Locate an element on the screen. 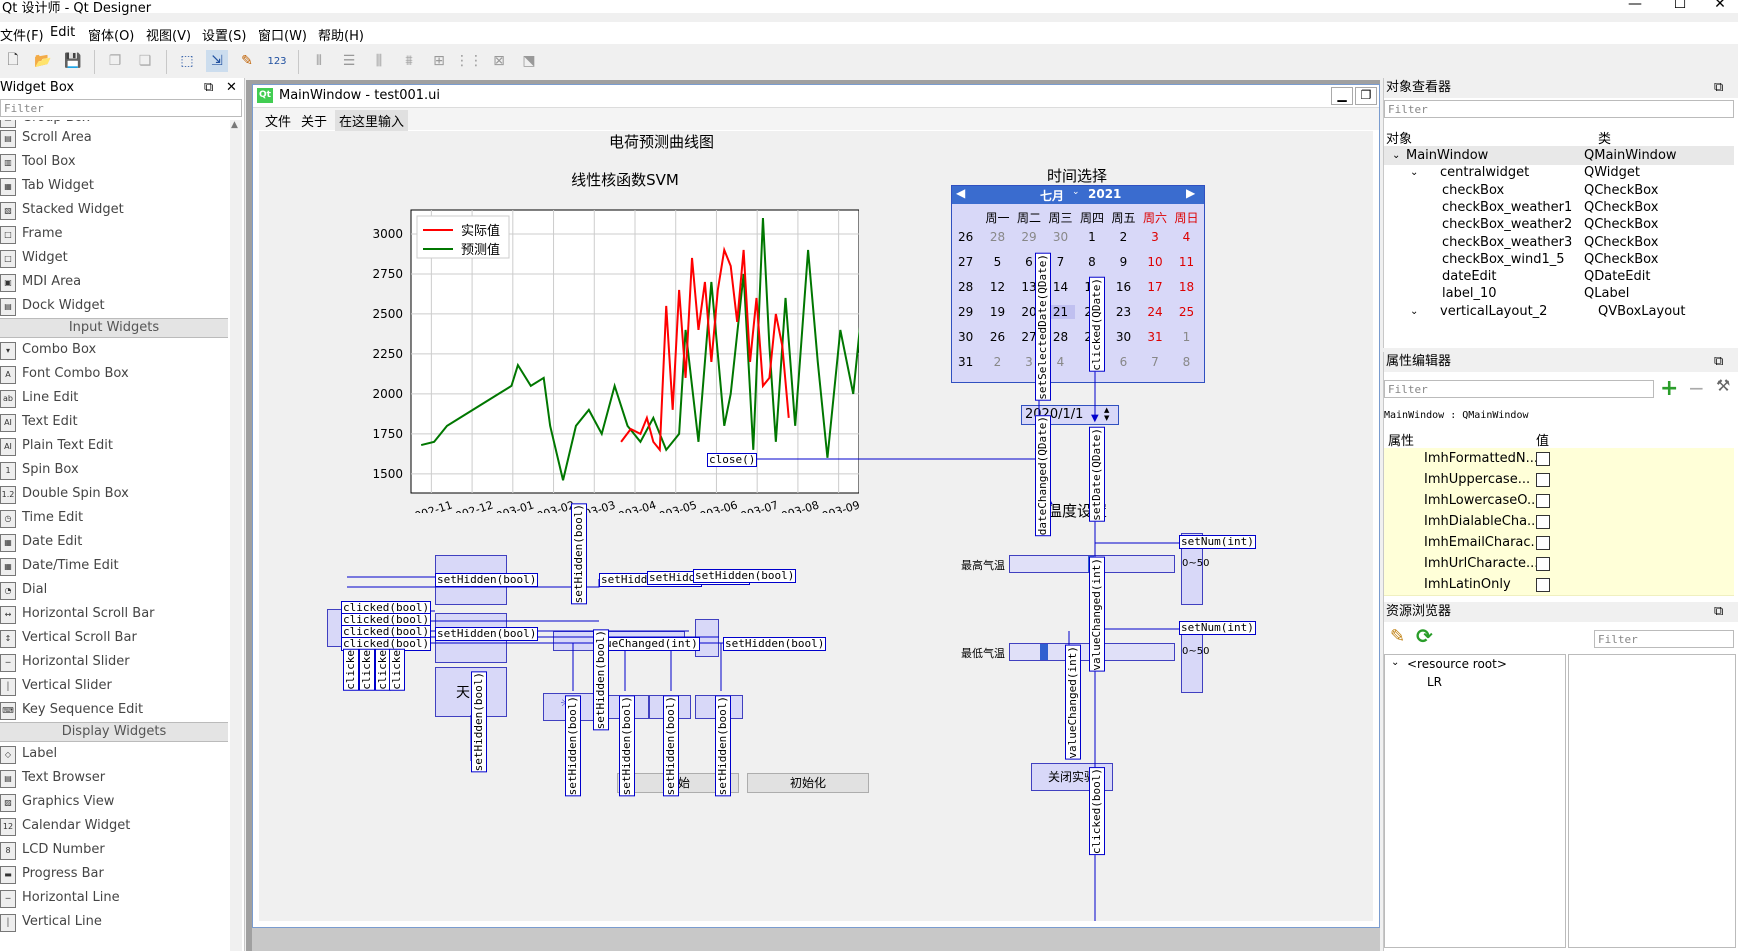 The image size is (1738, 951). init-button: 初始化 is located at coordinates (808, 783).